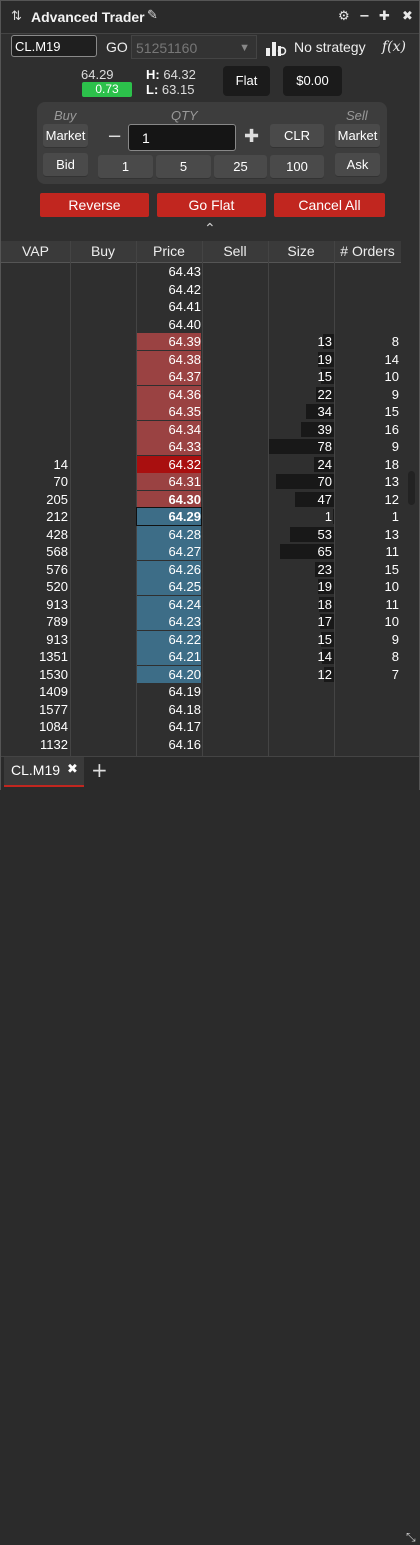 This screenshot has width=420, height=1545. I want to click on qty-decrement-icon: −, so click(114, 136).